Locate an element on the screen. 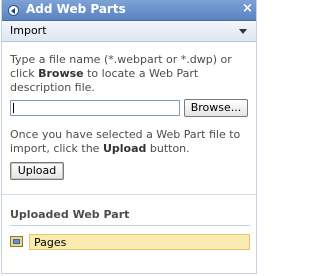  file-path-input is located at coordinates (95, 108).